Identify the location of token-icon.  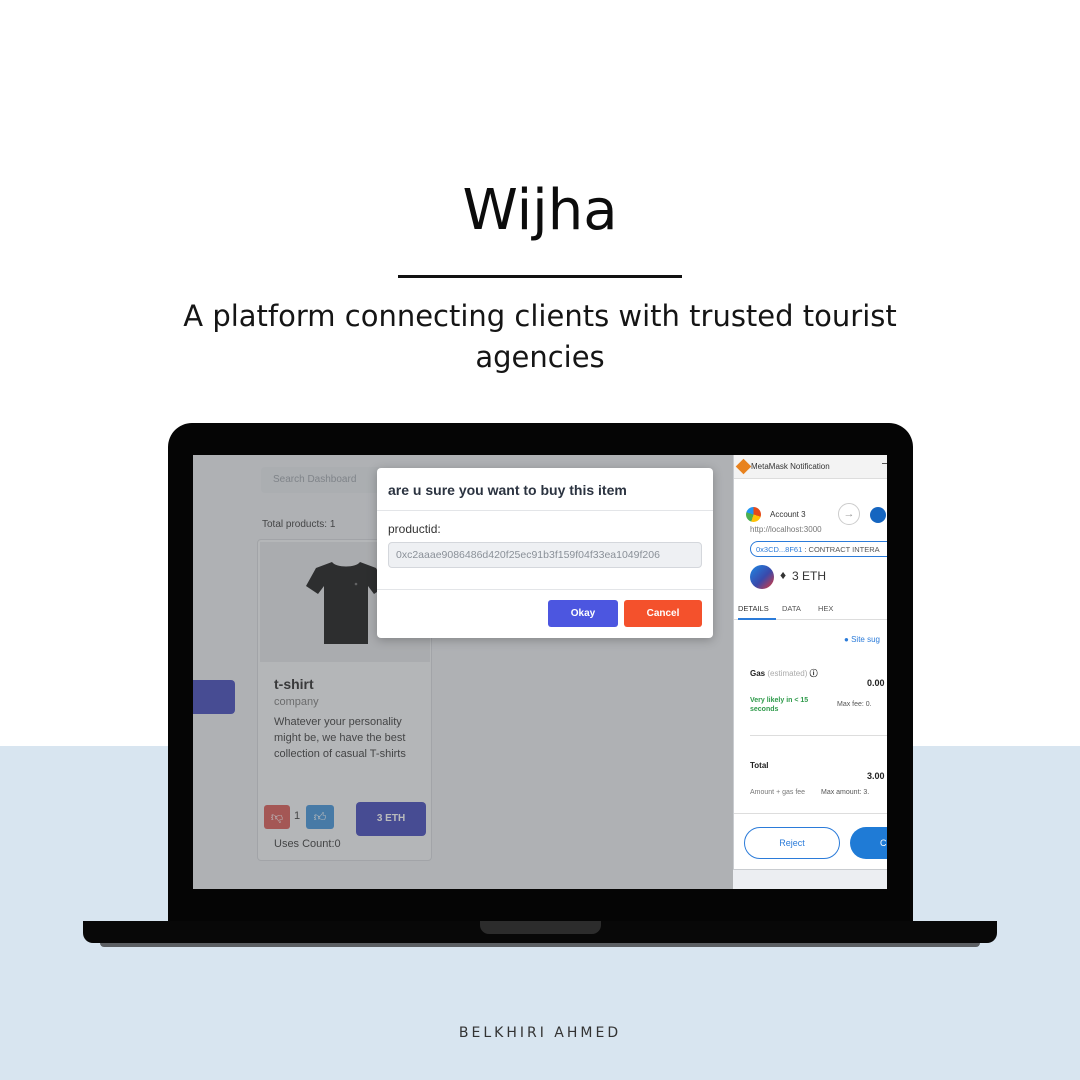
(762, 577).